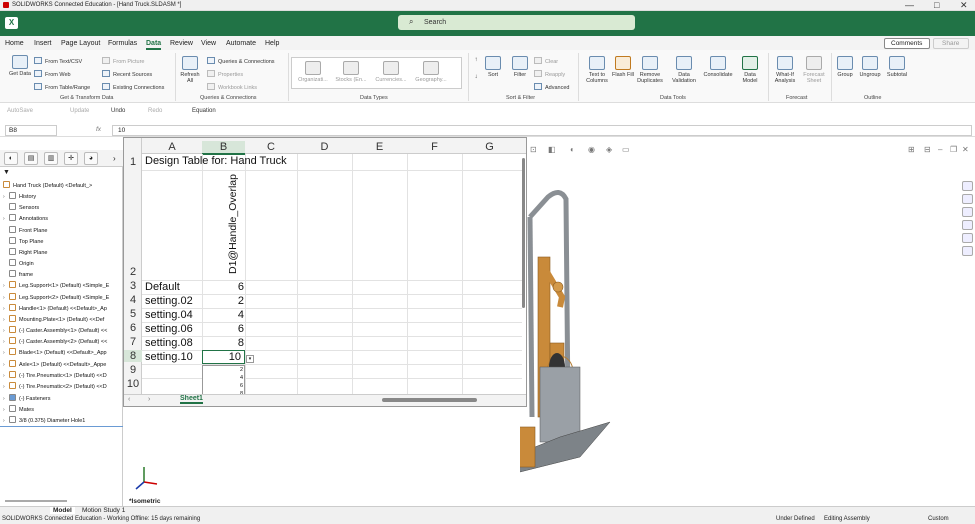 The image size is (975, 524). Describe the element at coordinates (58, 61) in the screenshot. I see `from-text-csv-button: From Text/CSV` at that location.